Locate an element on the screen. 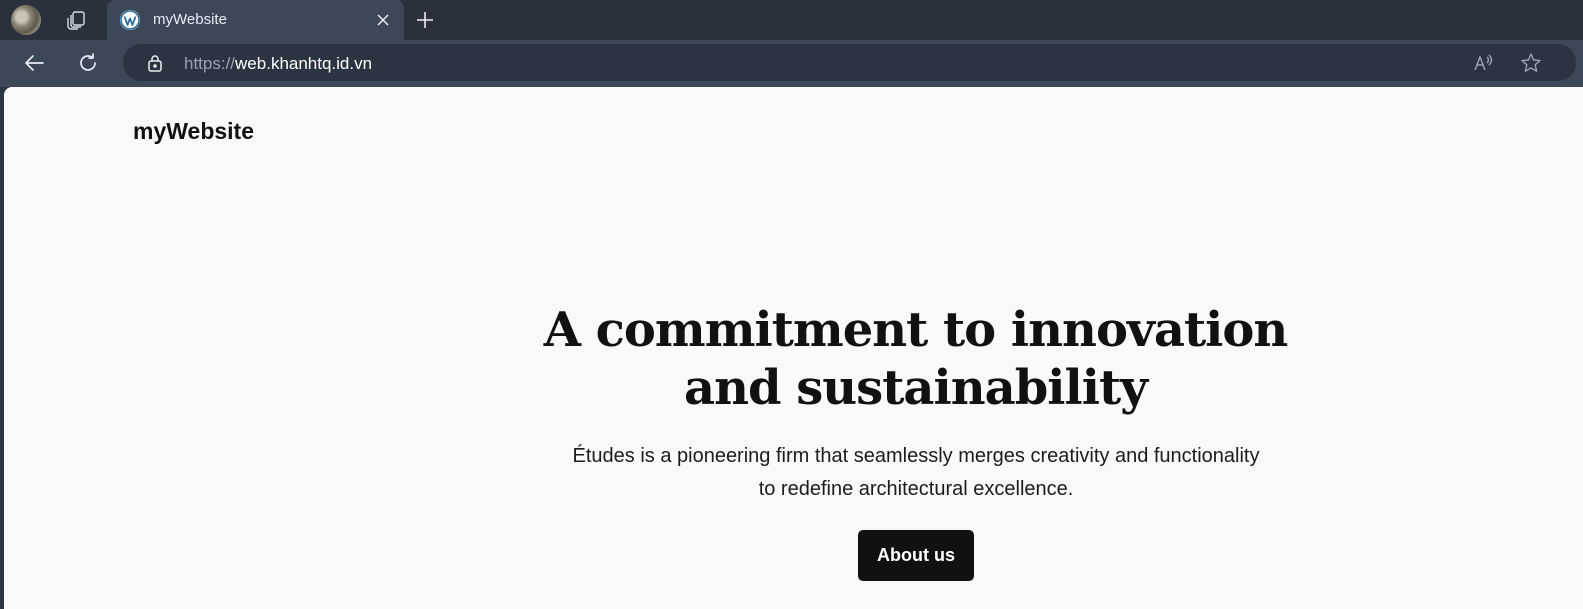  tab-actions-icon is located at coordinates (76, 20).